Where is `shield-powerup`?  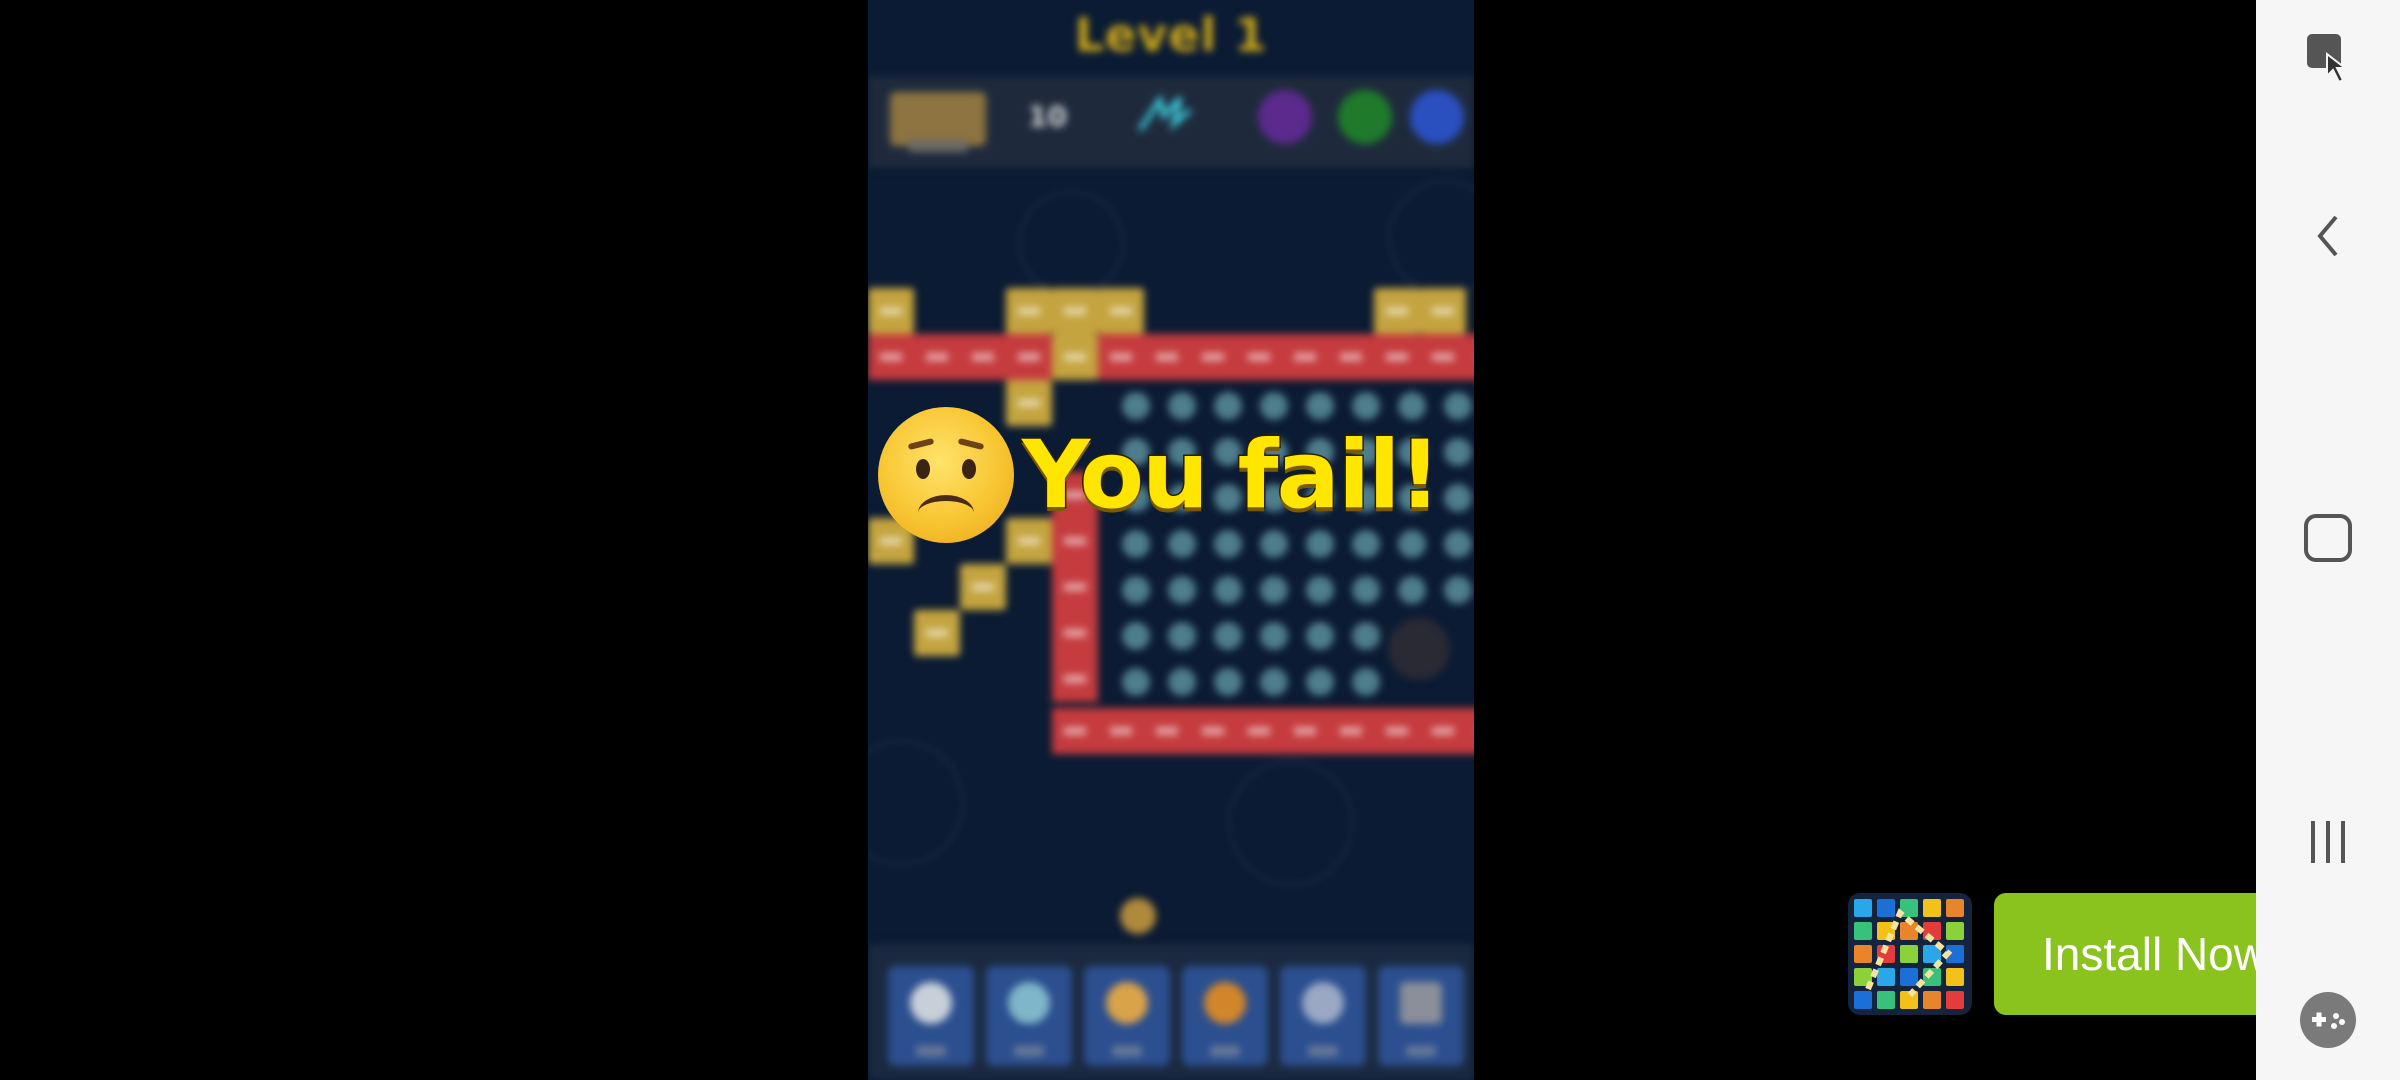
shield-powerup is located at coordinates (1323, 1016).